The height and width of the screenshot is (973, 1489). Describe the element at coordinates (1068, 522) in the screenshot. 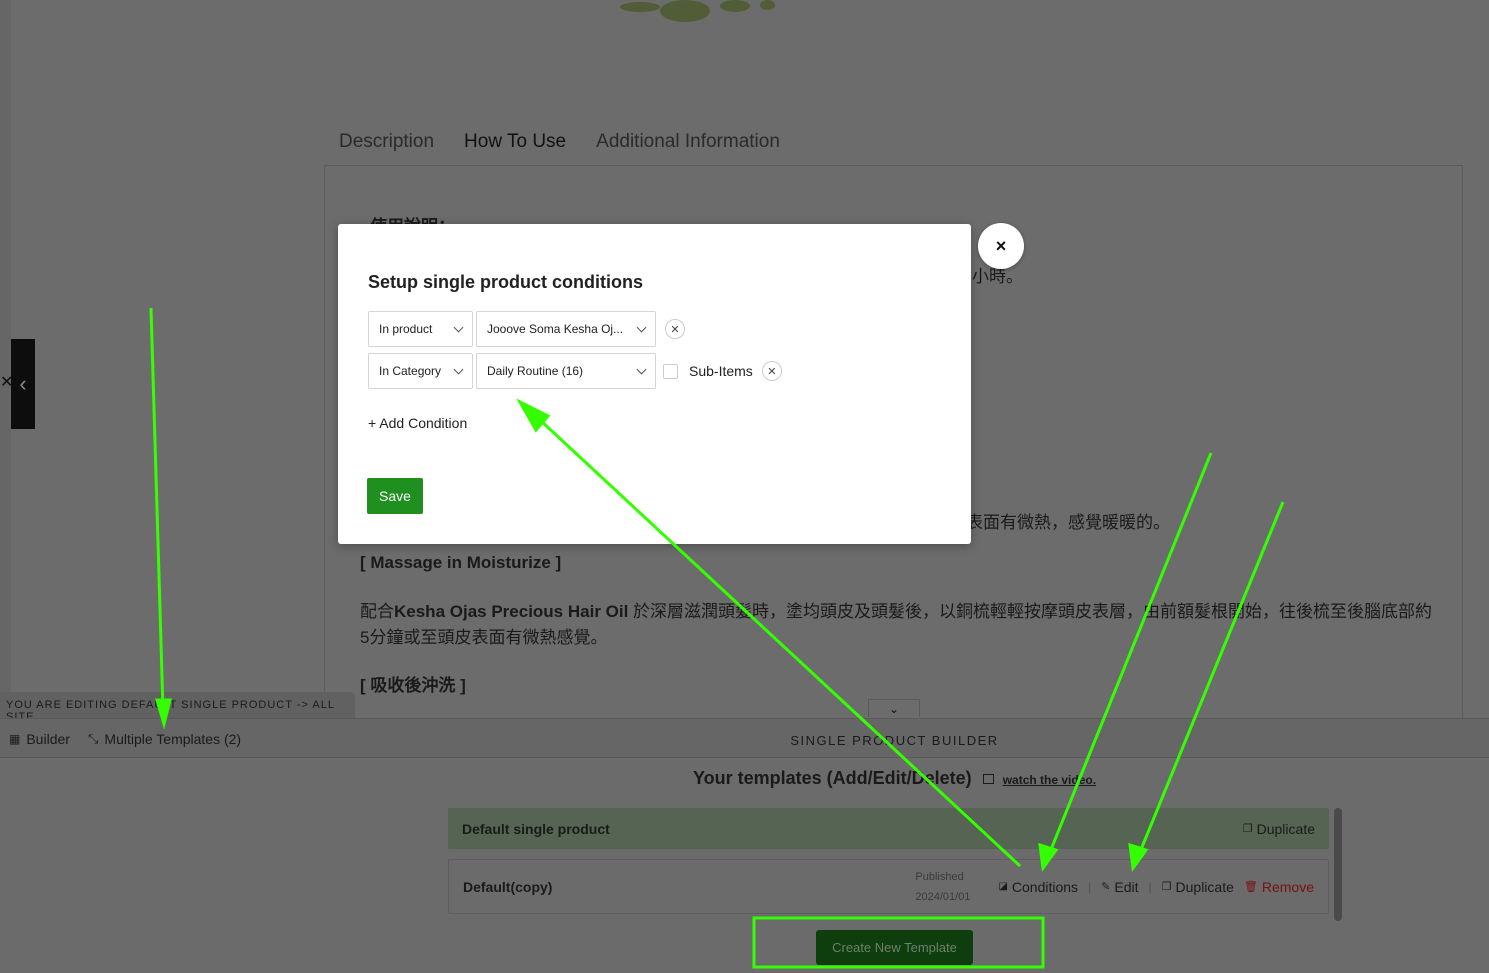

I see `usage-text-fragment-2: 表面有微熱，感覺暖暖的。` at that location.